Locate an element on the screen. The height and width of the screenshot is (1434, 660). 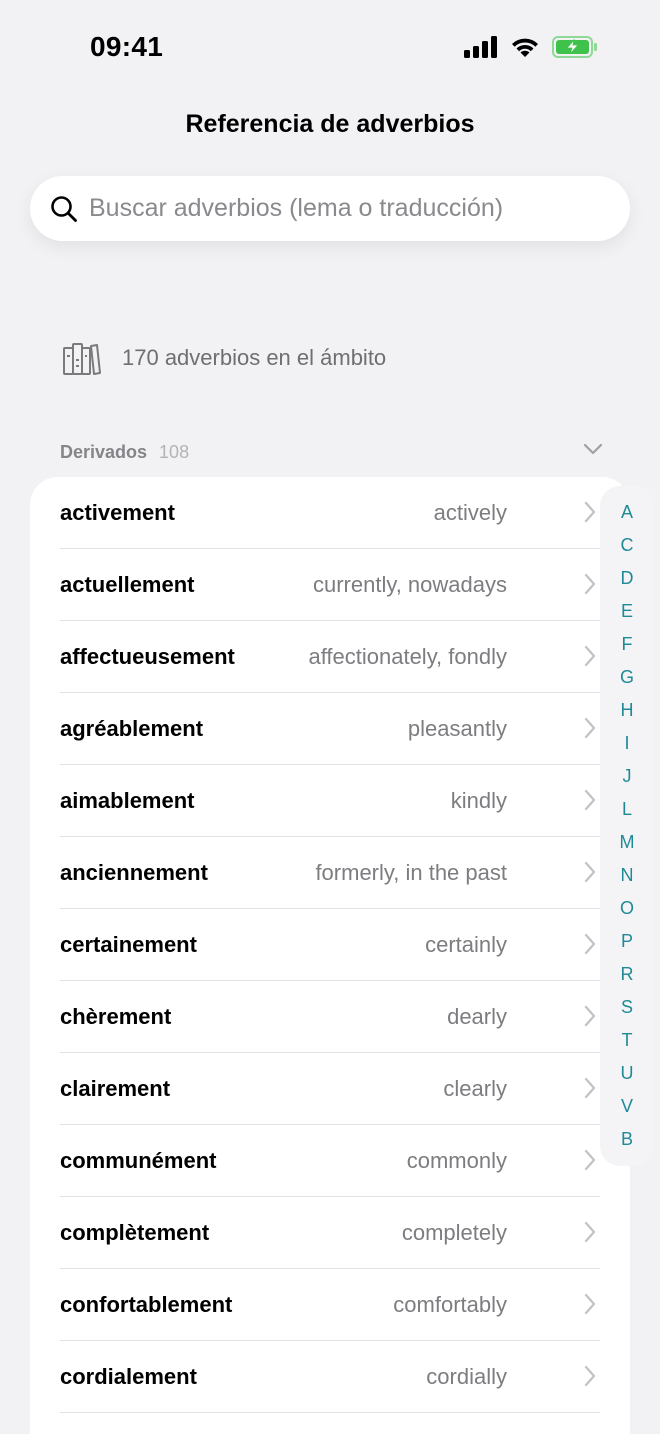
adverb-translation: formerly, in the past is located at coordinates (411, 872).